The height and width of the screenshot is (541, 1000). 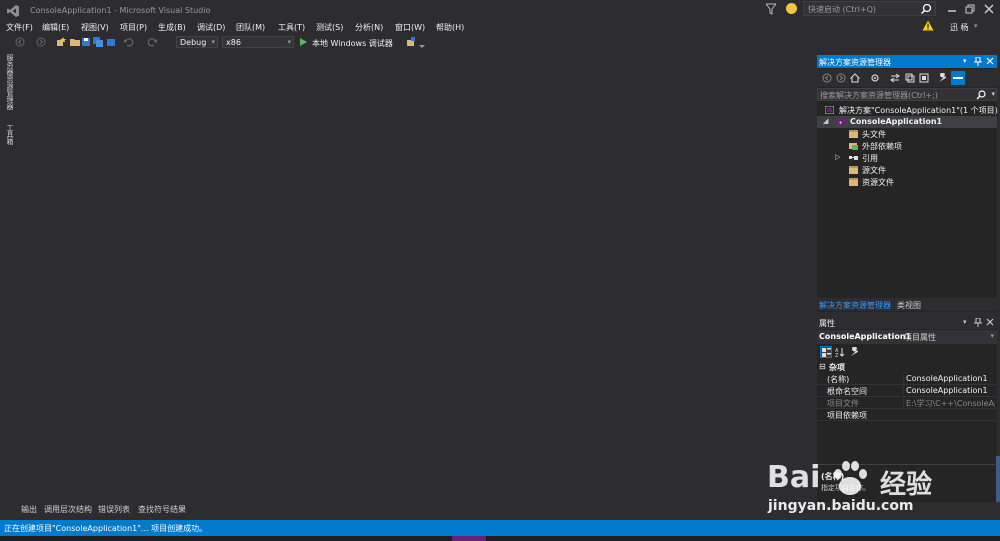 What do you see at coordinates (162, 509) in the screenshot?
I see `find-symbol-results-tab: 查找符号结果` at bounding box center [162, 509].